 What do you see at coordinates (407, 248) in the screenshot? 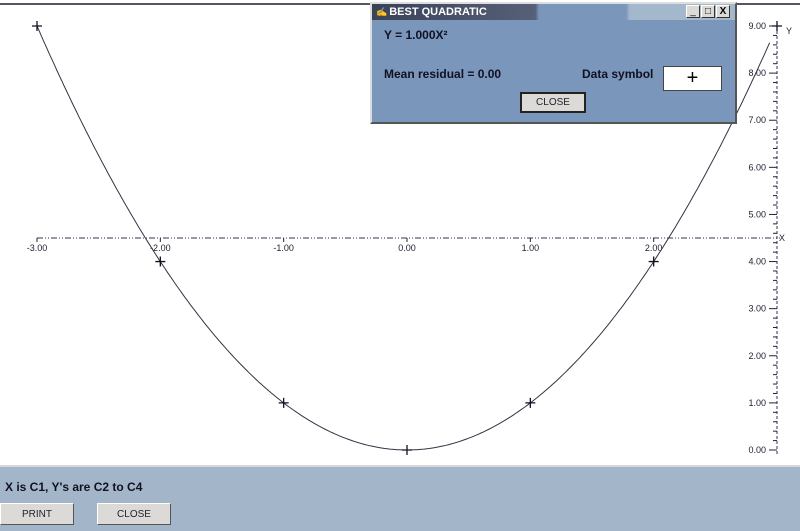
I see `x-tick-label: 0.00` at bounding box center [407, 248].